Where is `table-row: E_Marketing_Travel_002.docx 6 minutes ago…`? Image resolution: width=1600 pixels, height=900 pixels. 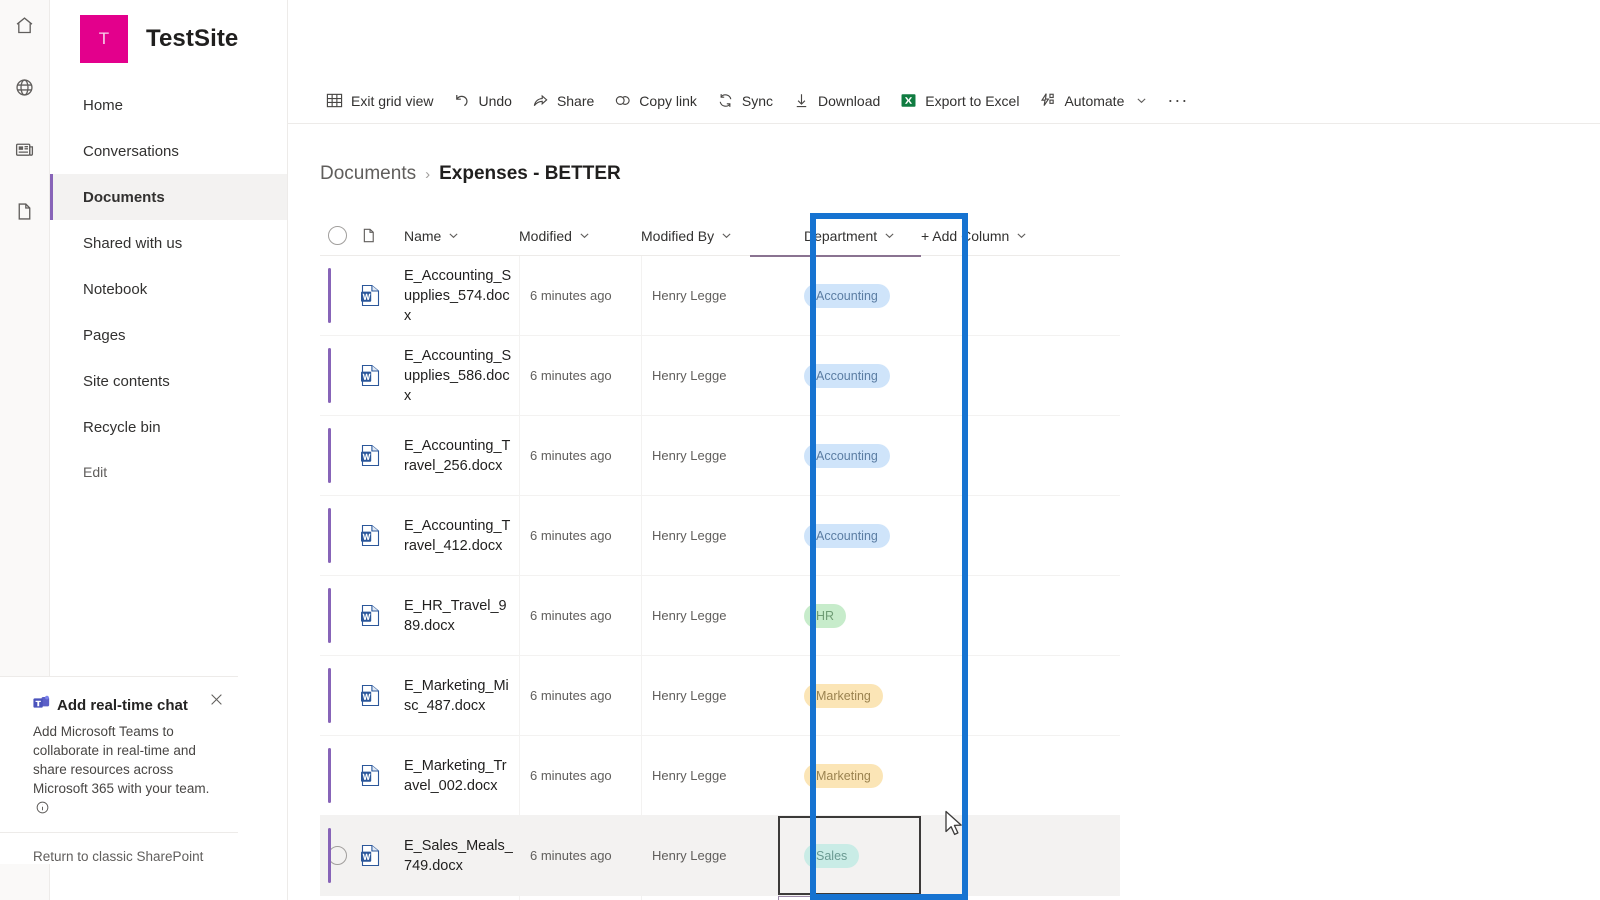 table-row: E_Marketing_Travel_002.docx 6 minutes ago… is located at coordinates (720, 776).